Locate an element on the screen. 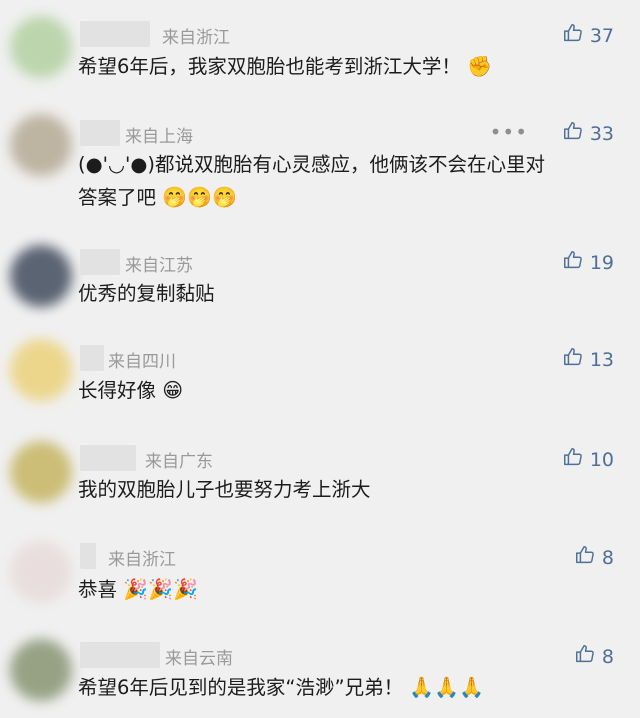  comment-text-body: 长得好像 is located at coordinates (117, 390).